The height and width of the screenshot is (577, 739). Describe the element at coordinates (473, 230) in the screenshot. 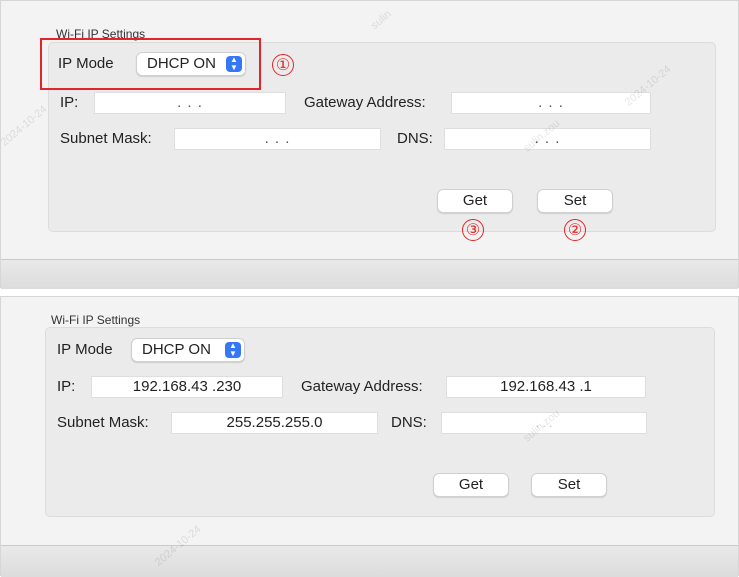

I see `annotation-marker-3: ③` at that location.